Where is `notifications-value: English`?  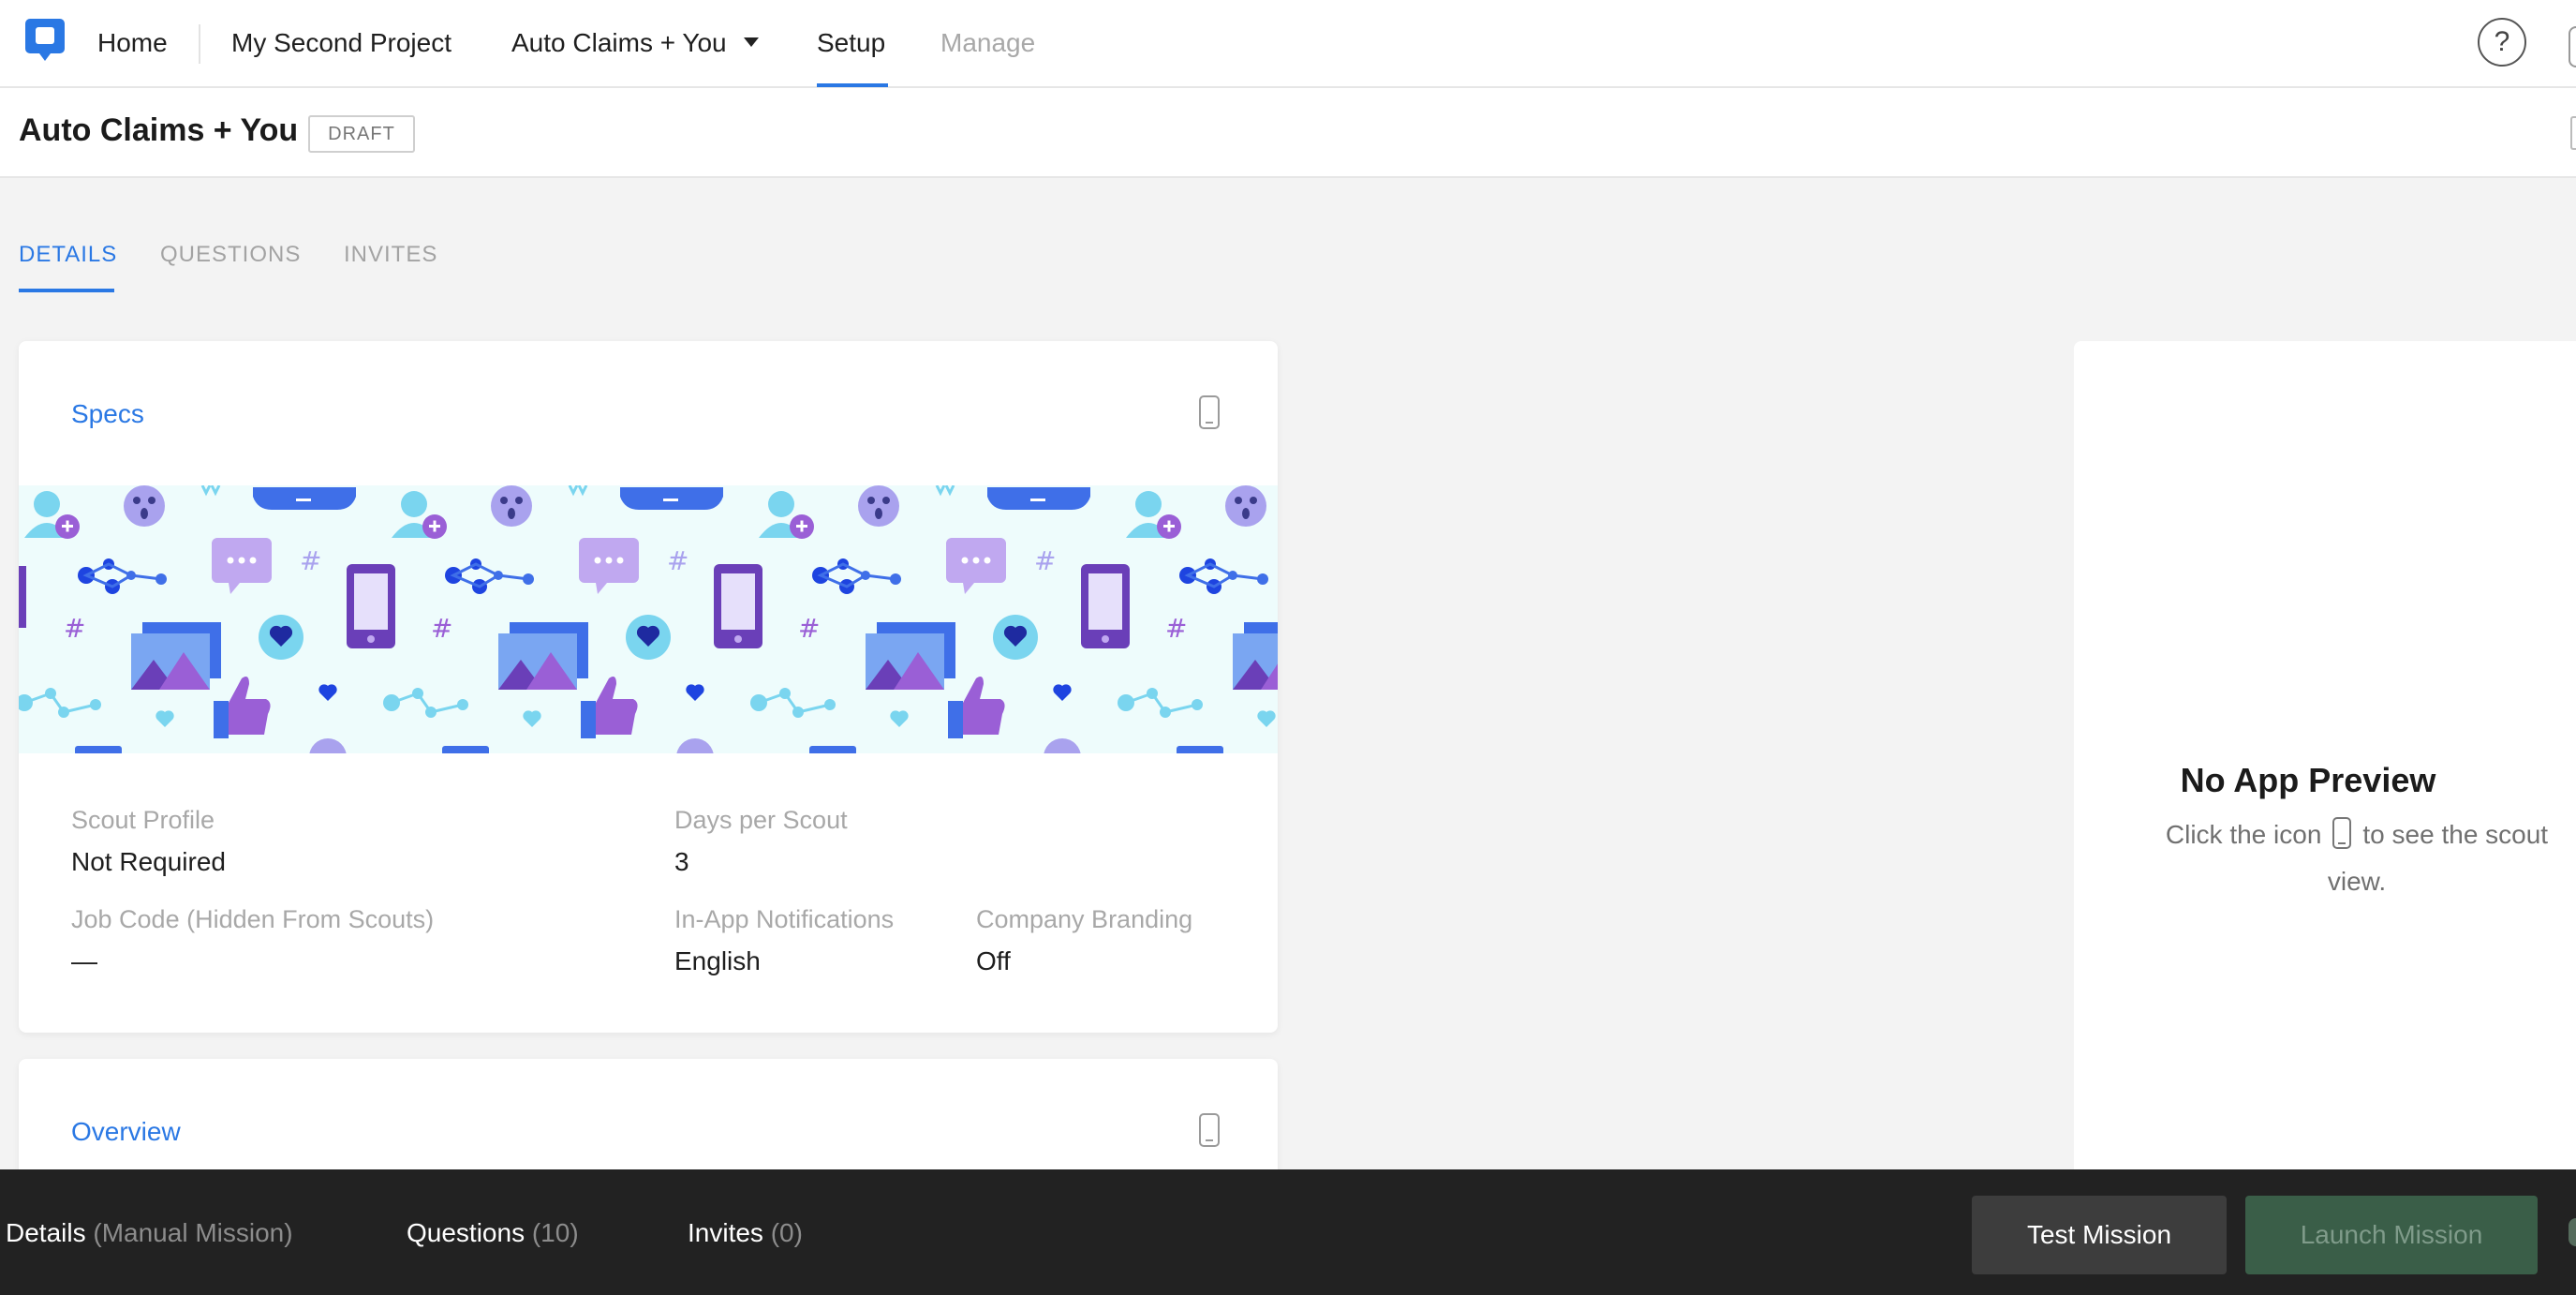 notifications-value: English is located at coordinates (717, 960).